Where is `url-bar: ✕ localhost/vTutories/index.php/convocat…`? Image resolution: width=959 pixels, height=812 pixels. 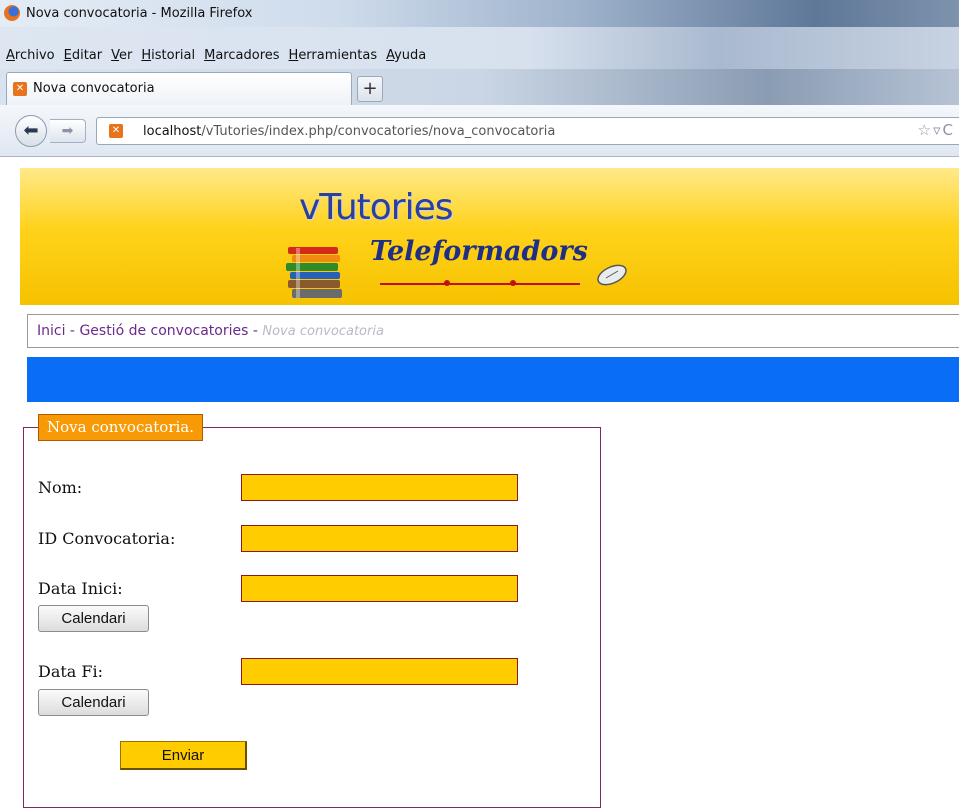 url-bar: ✕ localhost/vTutories/index.php/convocat… is located at coordinates (527, 131).